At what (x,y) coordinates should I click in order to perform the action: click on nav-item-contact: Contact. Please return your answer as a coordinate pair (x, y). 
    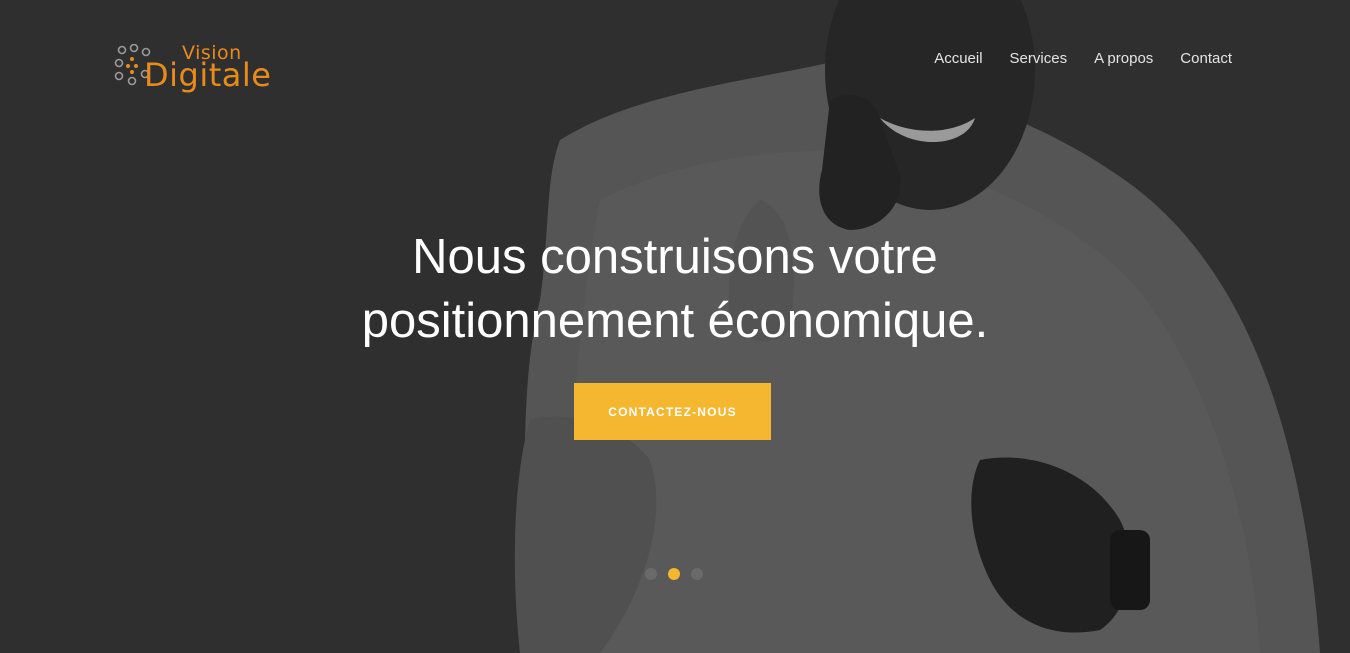
    Looking at the image, I should click on (1206, 58).